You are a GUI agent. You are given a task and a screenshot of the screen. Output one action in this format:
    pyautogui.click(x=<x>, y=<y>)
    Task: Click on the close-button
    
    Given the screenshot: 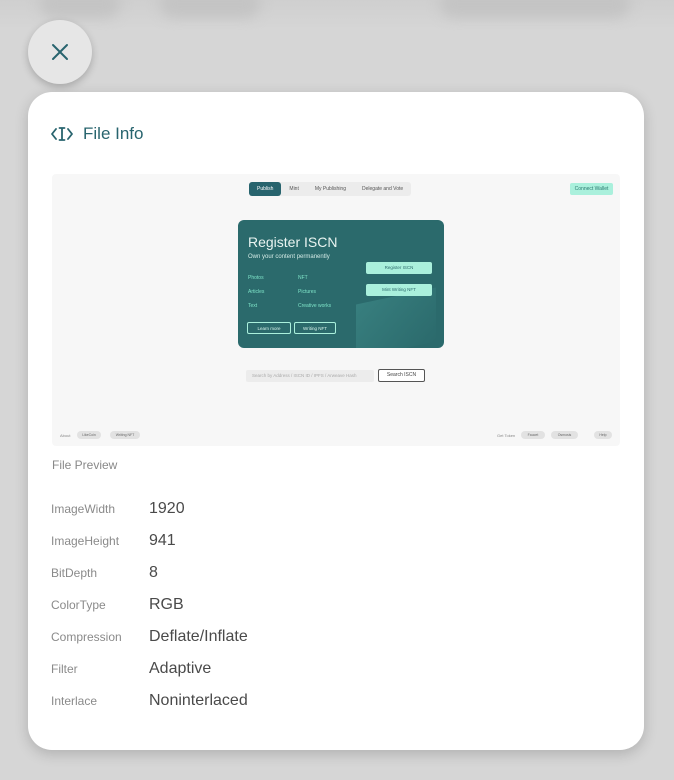 What is the action you would take?
    pyautogui.click(x=60, y=52)
    